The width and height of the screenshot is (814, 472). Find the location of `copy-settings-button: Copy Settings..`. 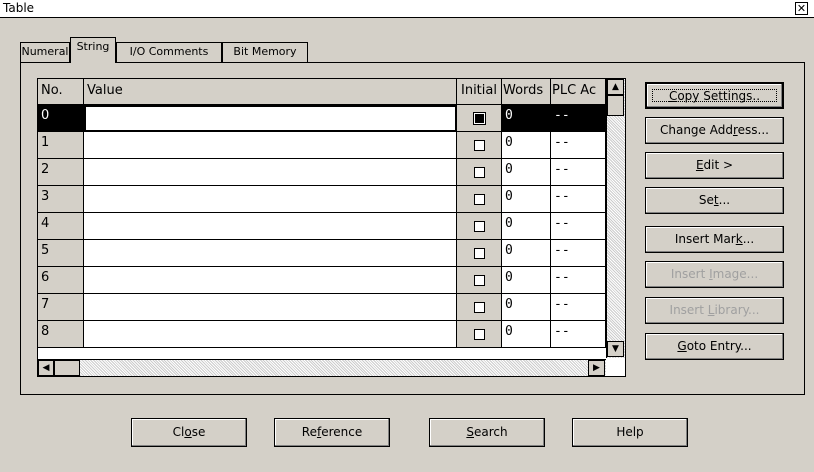

copy-settings-button: Copy Settings.. is located at coordinates (714, 95).